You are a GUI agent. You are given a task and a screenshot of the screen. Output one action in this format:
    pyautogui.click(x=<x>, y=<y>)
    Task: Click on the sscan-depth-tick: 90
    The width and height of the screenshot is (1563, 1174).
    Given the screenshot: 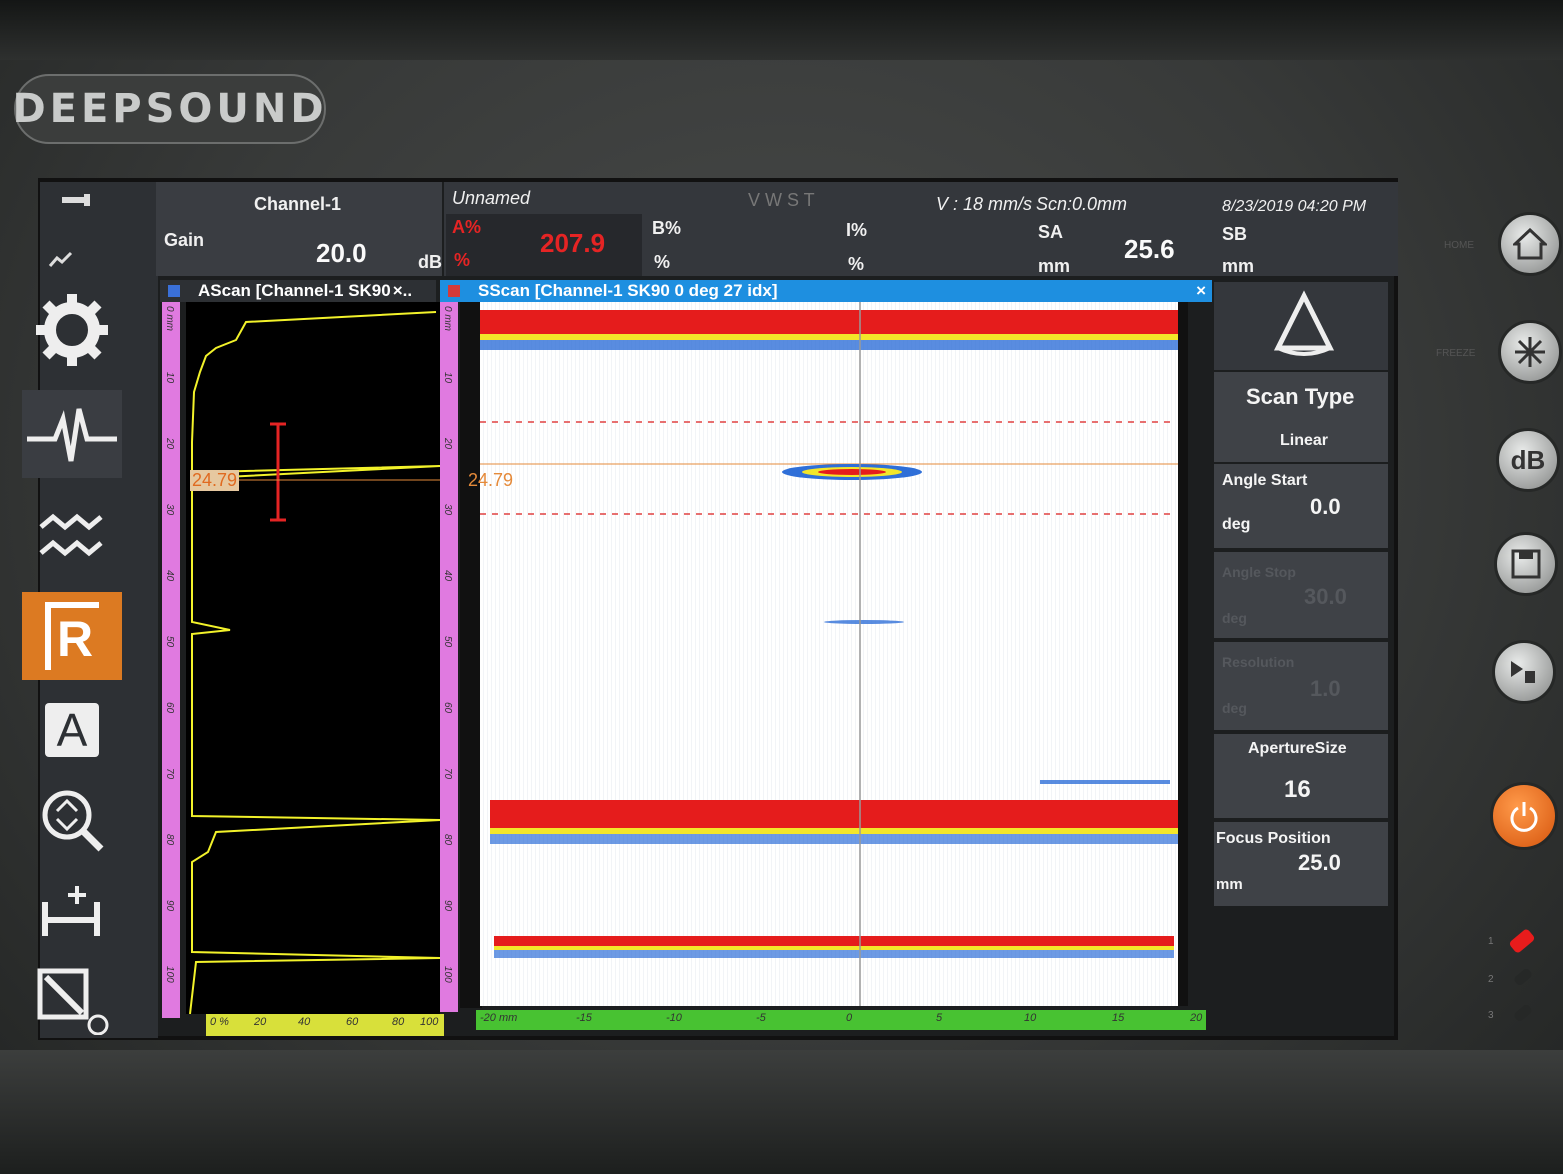 What is the action you would take?
    pyautogui.click(x=447, y=906)
    